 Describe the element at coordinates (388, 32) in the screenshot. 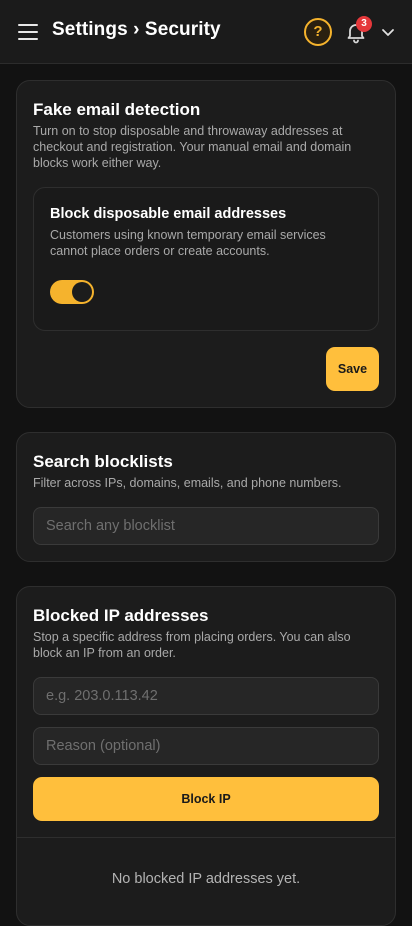

I see `chevron-down-icon` at that location.